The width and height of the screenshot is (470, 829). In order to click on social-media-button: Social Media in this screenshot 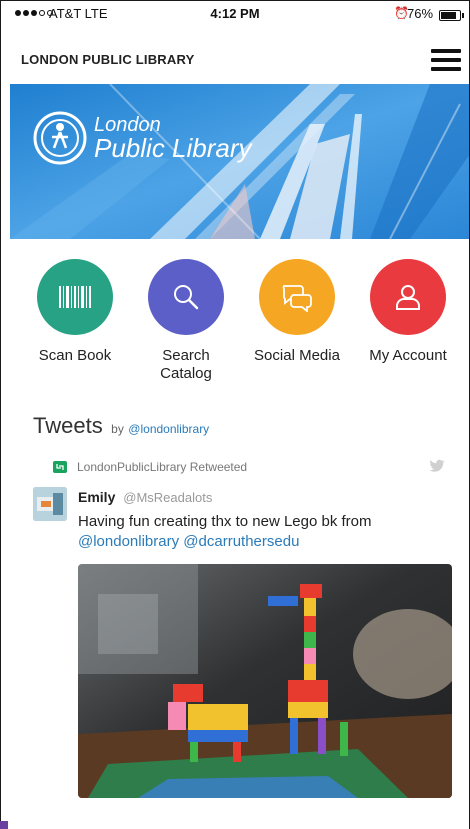, I will do `click(297, 312)`.